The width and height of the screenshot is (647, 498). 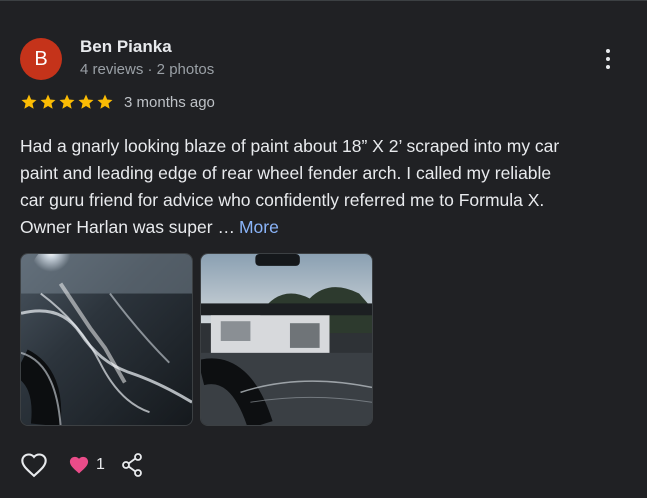 I want to click on heart-filled-icon, so click(x=79, y=465).